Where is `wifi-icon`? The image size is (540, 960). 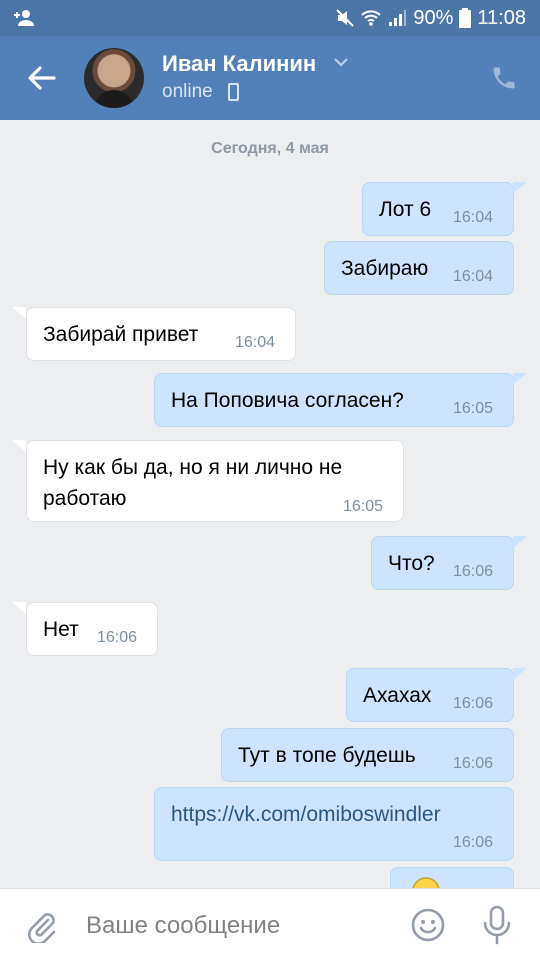 wifi-icon is located at coordinates (371, 18).